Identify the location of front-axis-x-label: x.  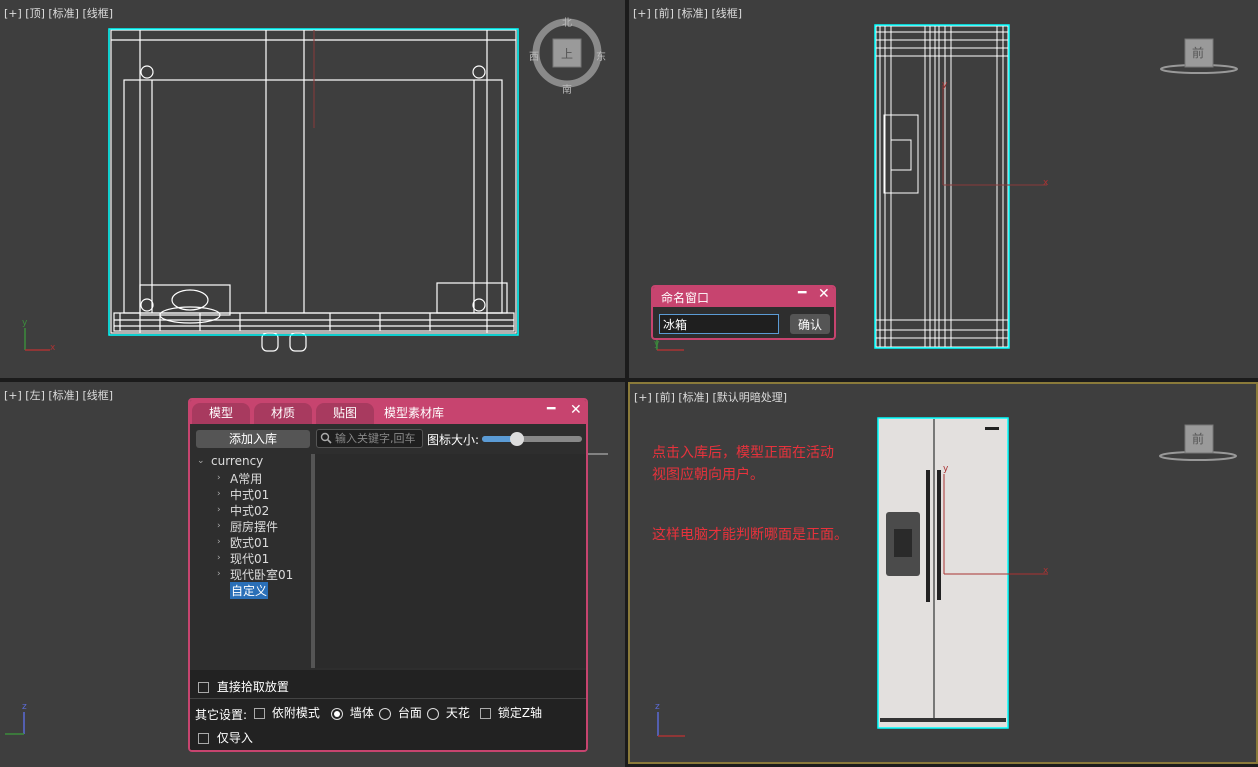
(1046, 183).